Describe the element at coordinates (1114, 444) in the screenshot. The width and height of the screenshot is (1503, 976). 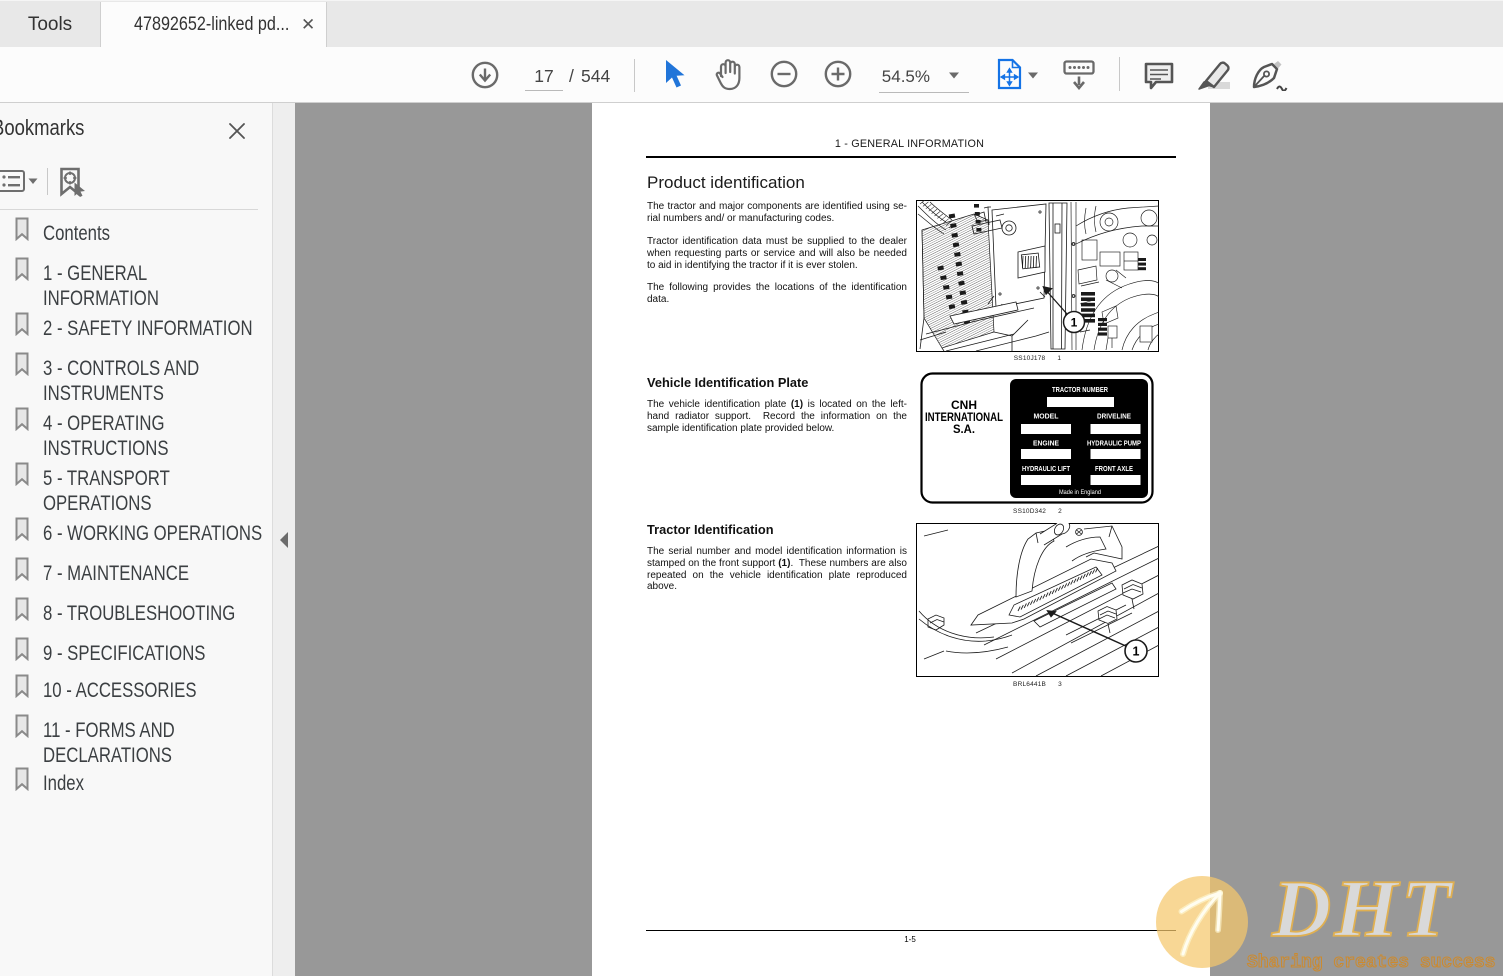
I see `svg-text: HYDRAULIC PUMP` at that location.